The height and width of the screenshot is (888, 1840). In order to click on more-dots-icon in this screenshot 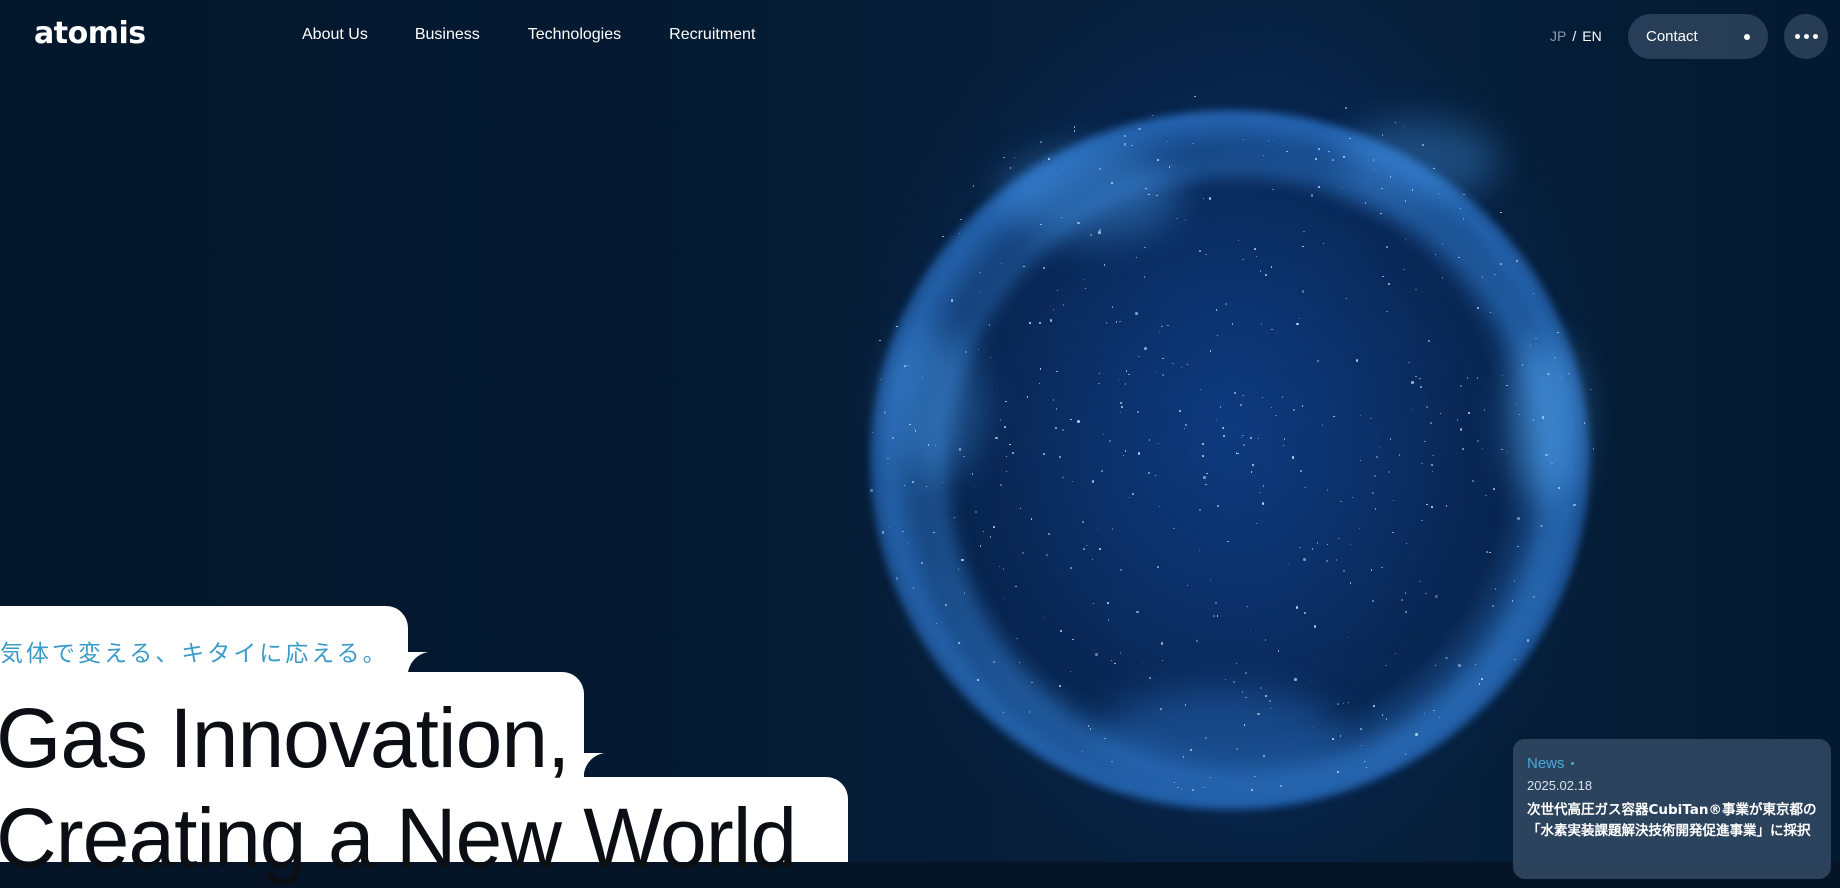, I will do `click(1806, 36)`.